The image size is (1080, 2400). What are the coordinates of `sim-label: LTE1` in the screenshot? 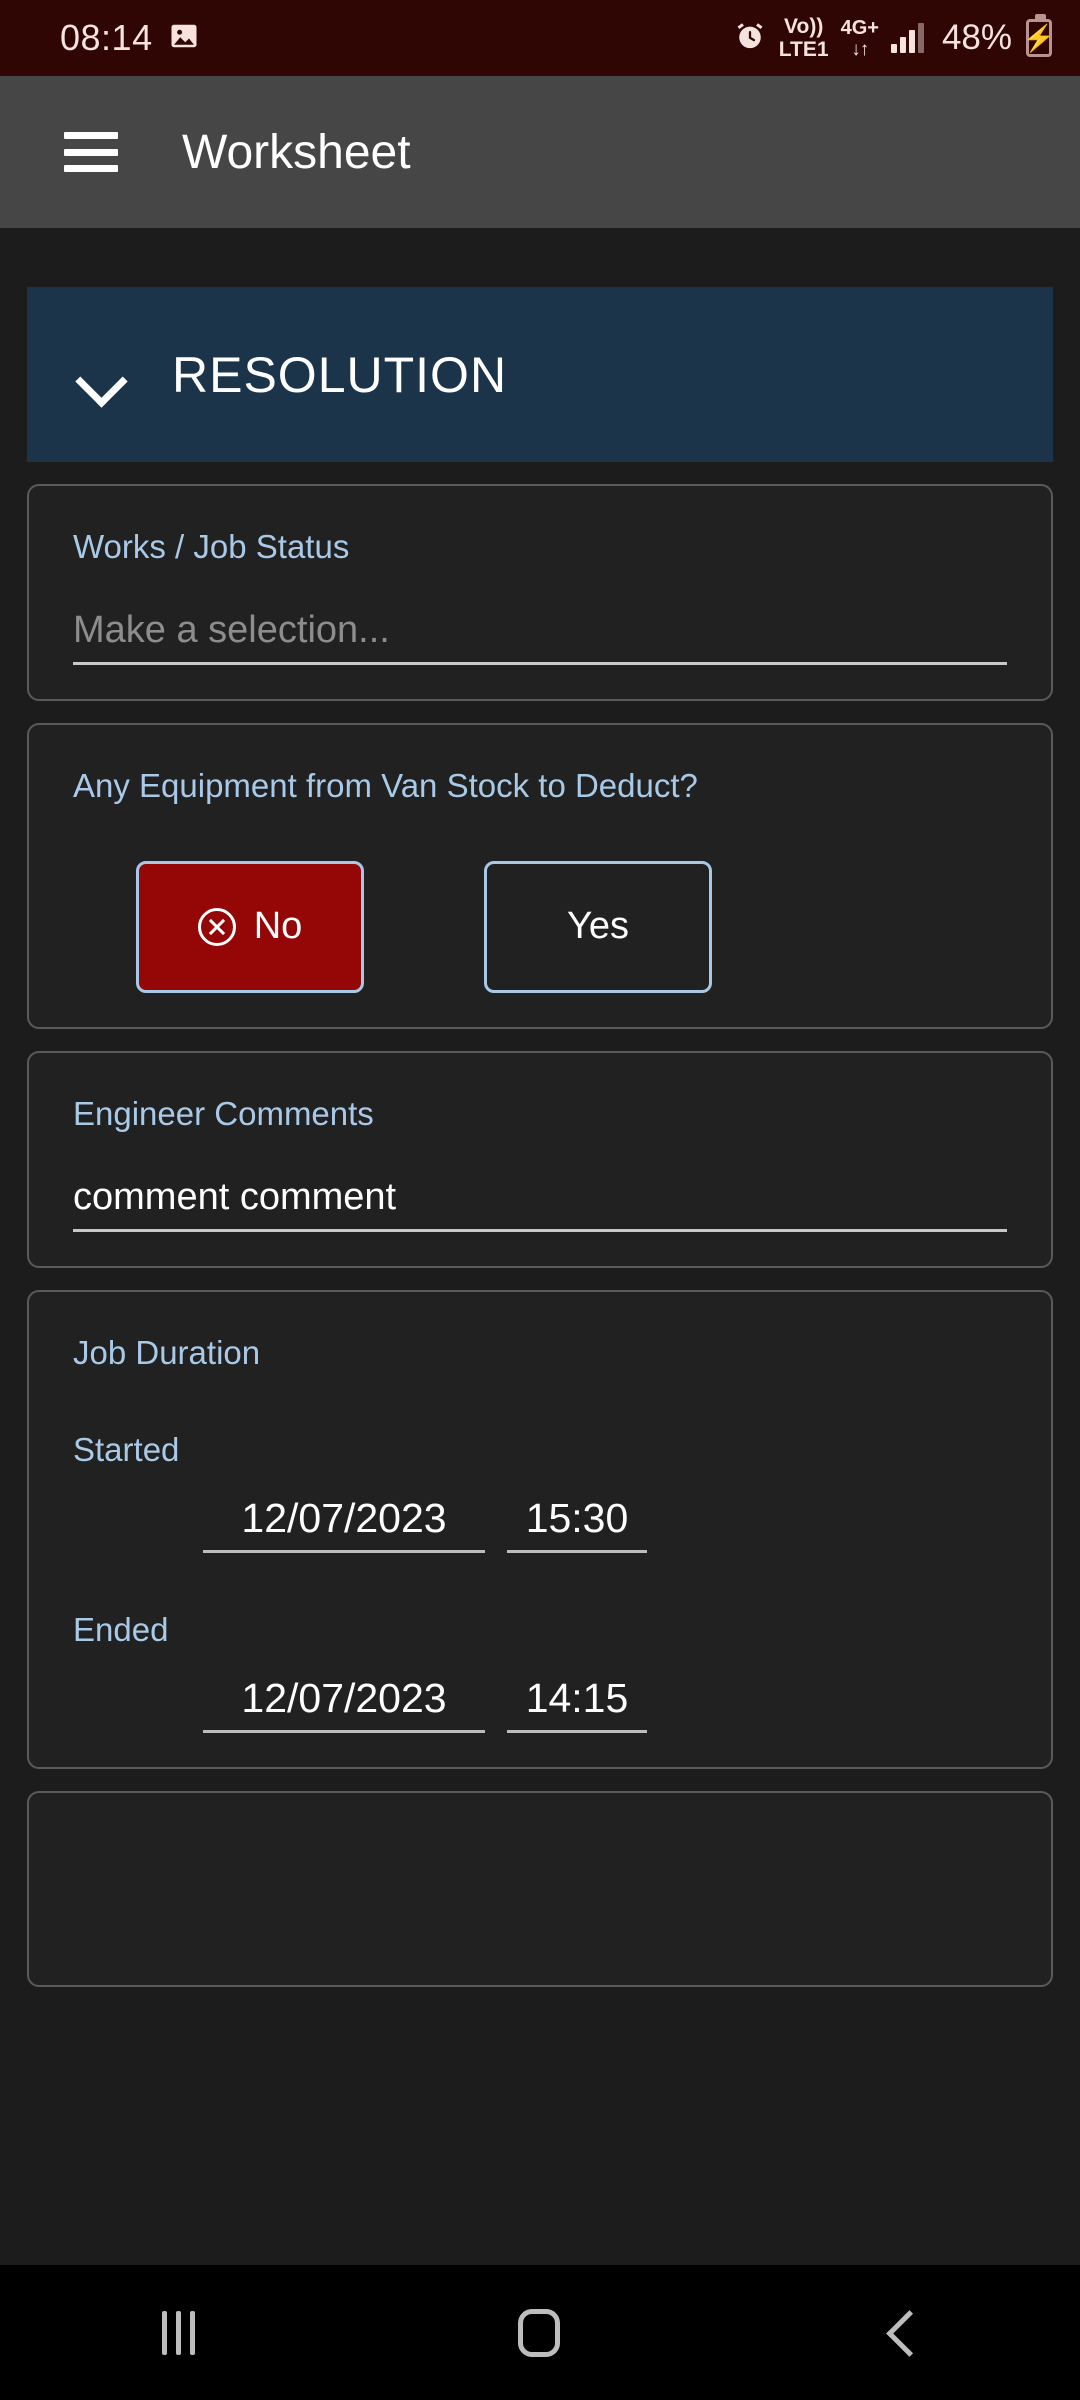 It's located at (803, 49).